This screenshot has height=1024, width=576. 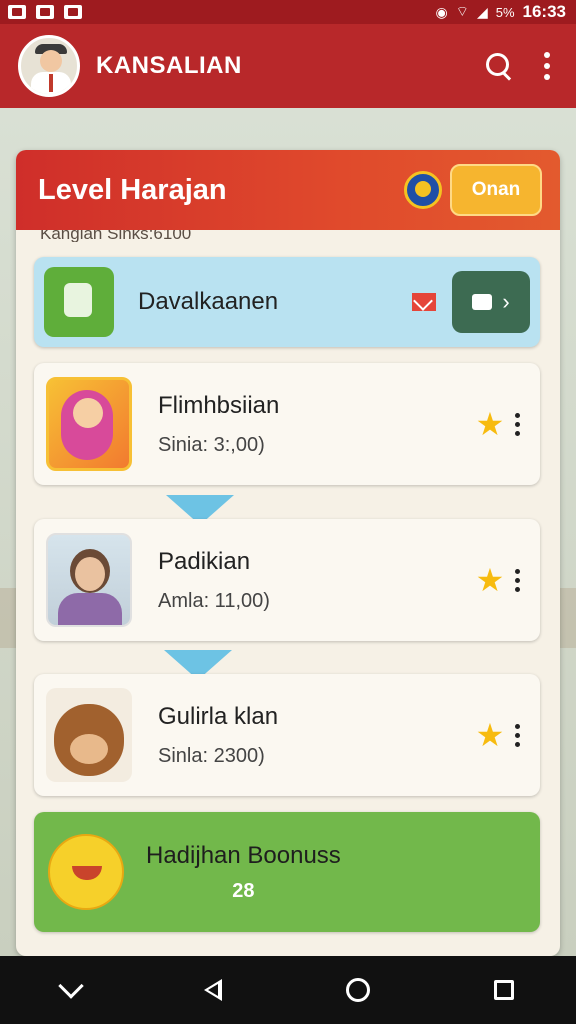 What do you see at coordinates (288, 190) in the screenshot?
I see `level-panel-header: Level Harajan Onan` at bounding box center [288, 190].